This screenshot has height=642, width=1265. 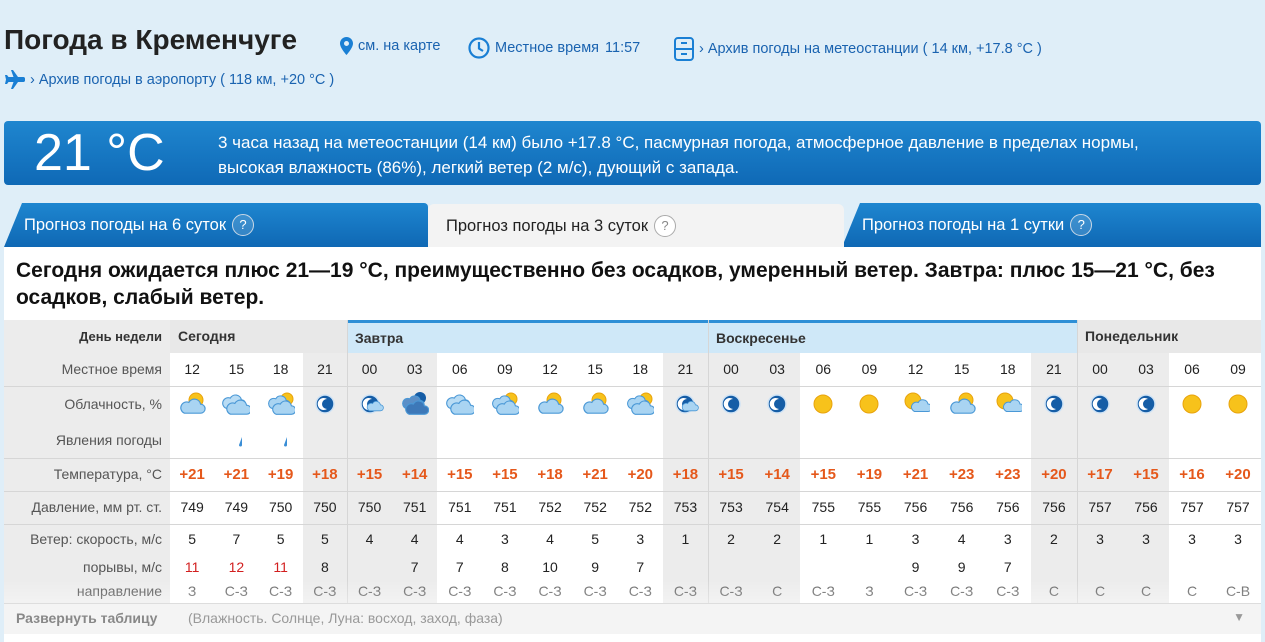 What do you see at coordinates (961, 474) in the screenshot?
I see `temperature-cell: +23` at bounding box center [961, 474].